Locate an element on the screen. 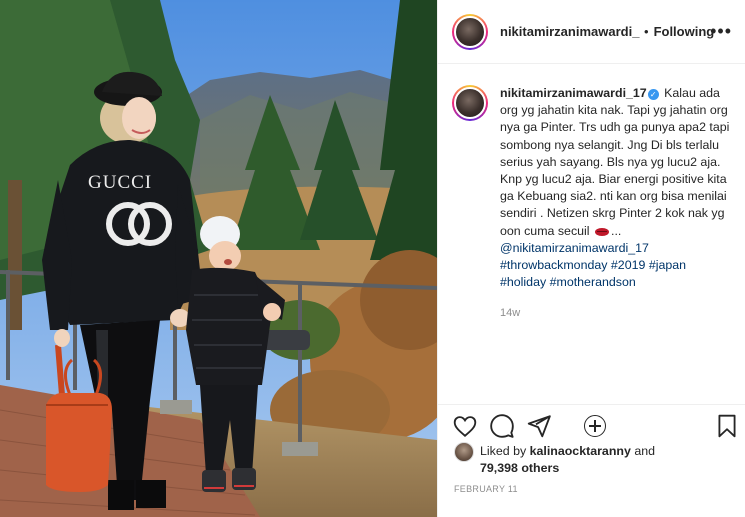 The image size is (745, 517). more-horizontal-icon: ••• is located at coordinates (721, 31).